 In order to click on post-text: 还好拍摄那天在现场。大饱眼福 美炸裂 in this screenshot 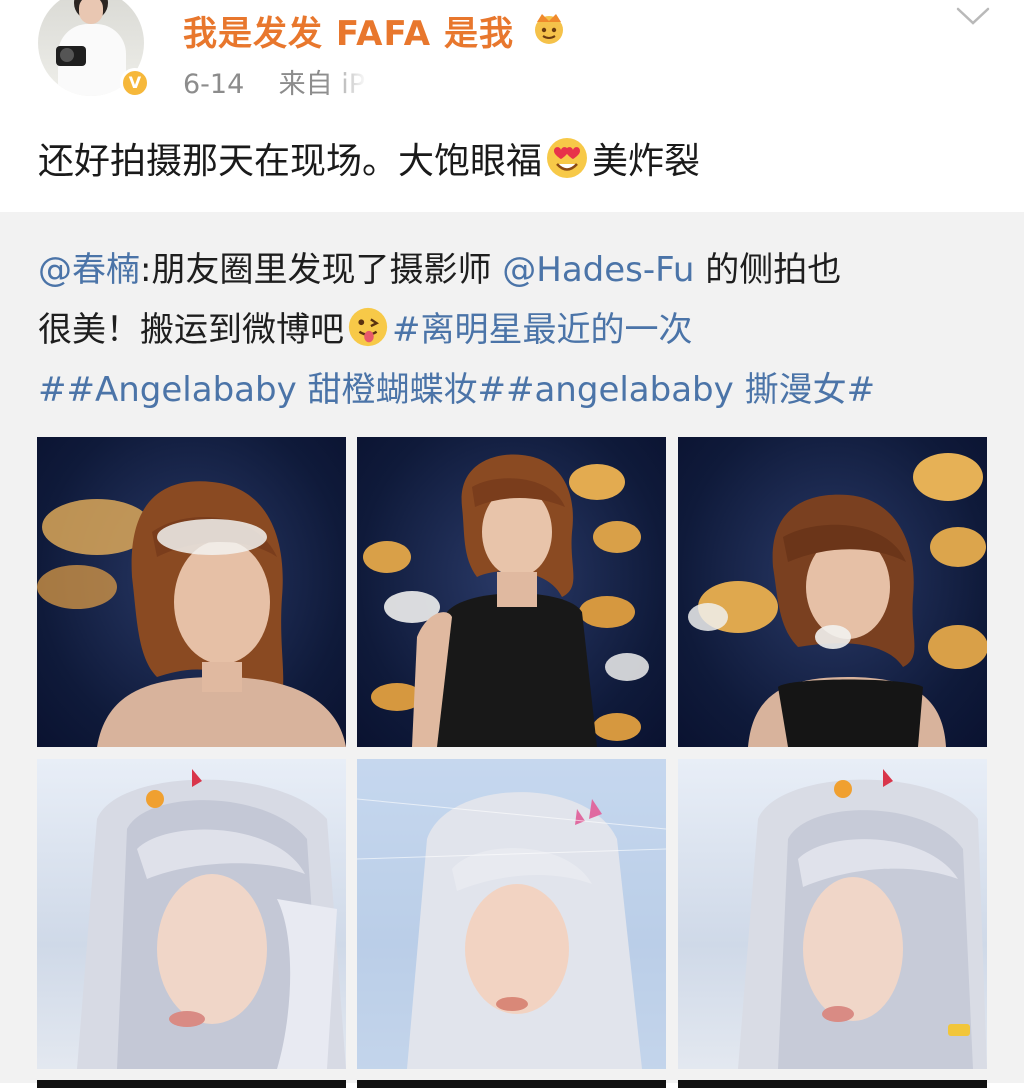, I will do `click(369, 158)`.